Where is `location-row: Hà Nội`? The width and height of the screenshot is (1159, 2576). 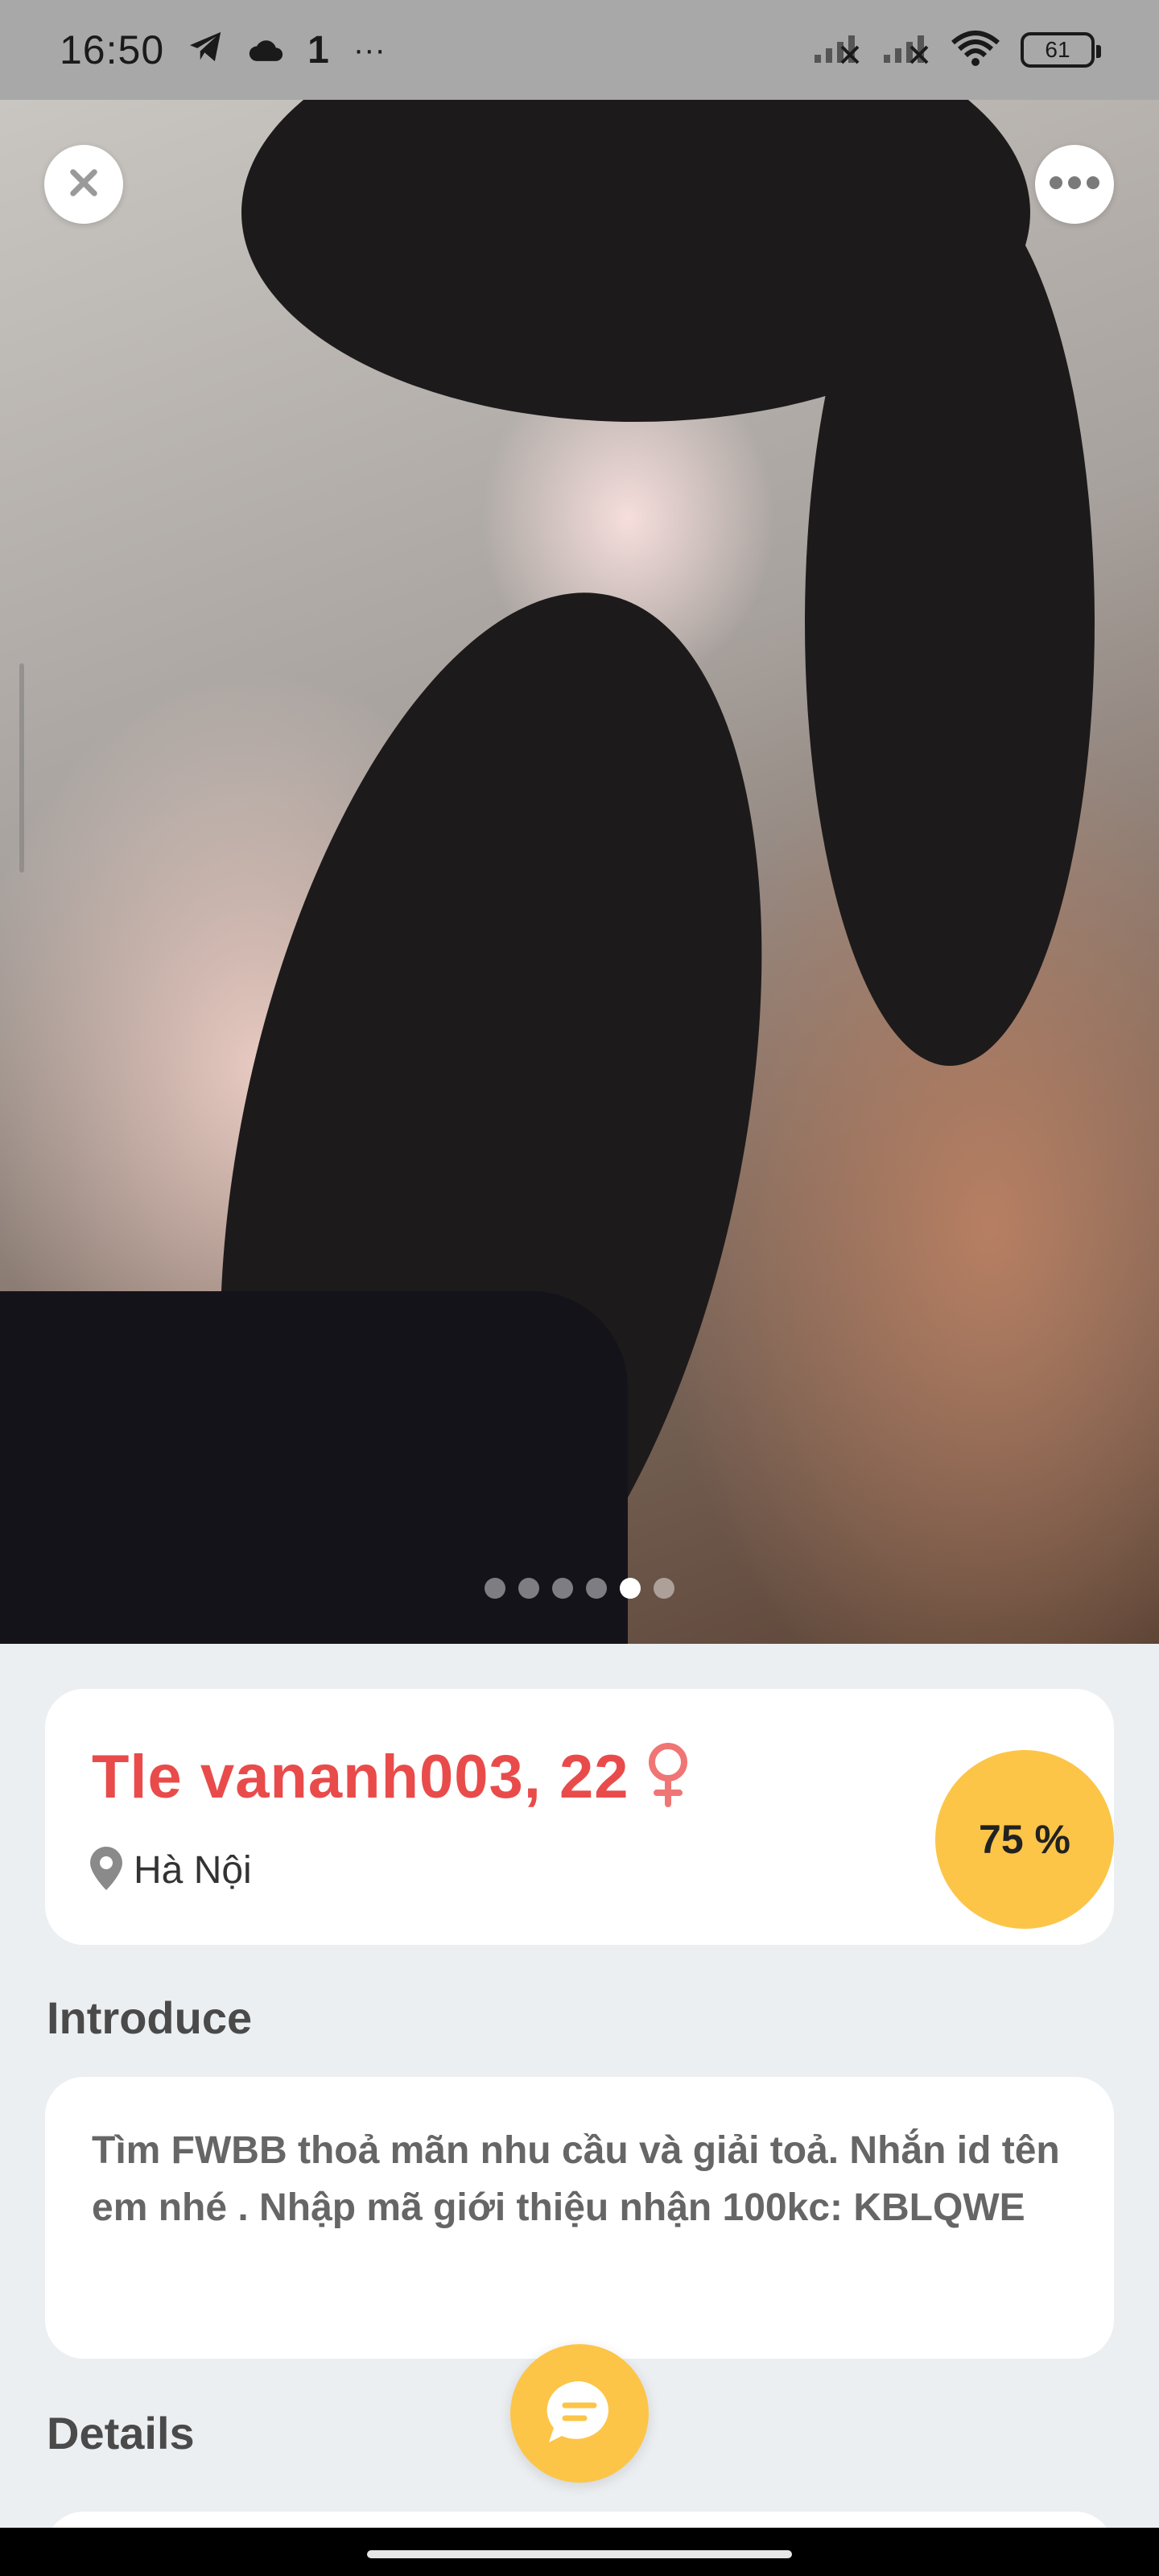
location-row: Hà Nội is located at coordinates (171, 1870).